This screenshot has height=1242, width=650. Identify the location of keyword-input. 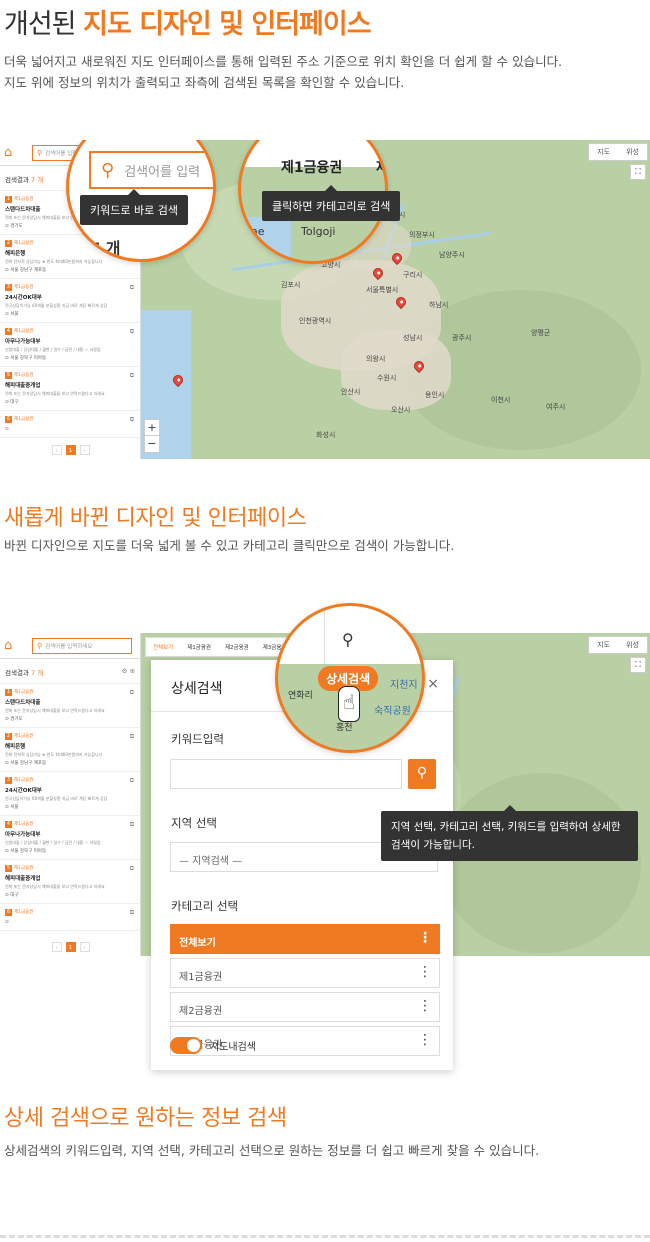
(286, 774).